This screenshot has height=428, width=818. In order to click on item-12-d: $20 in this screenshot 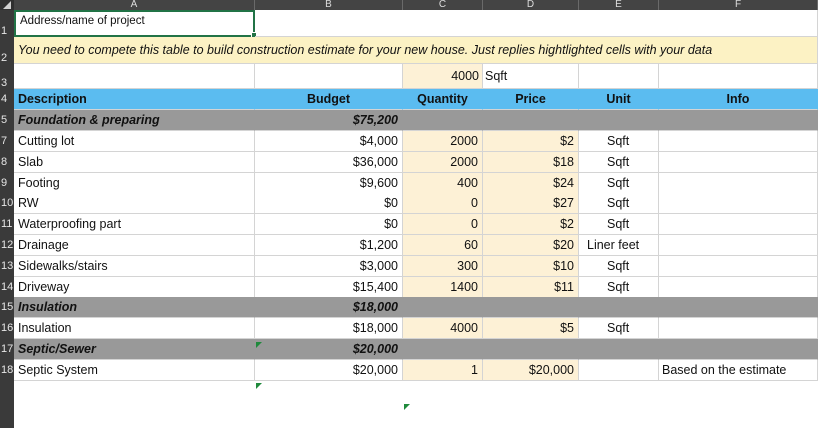, I will do `click(531, 245)`.